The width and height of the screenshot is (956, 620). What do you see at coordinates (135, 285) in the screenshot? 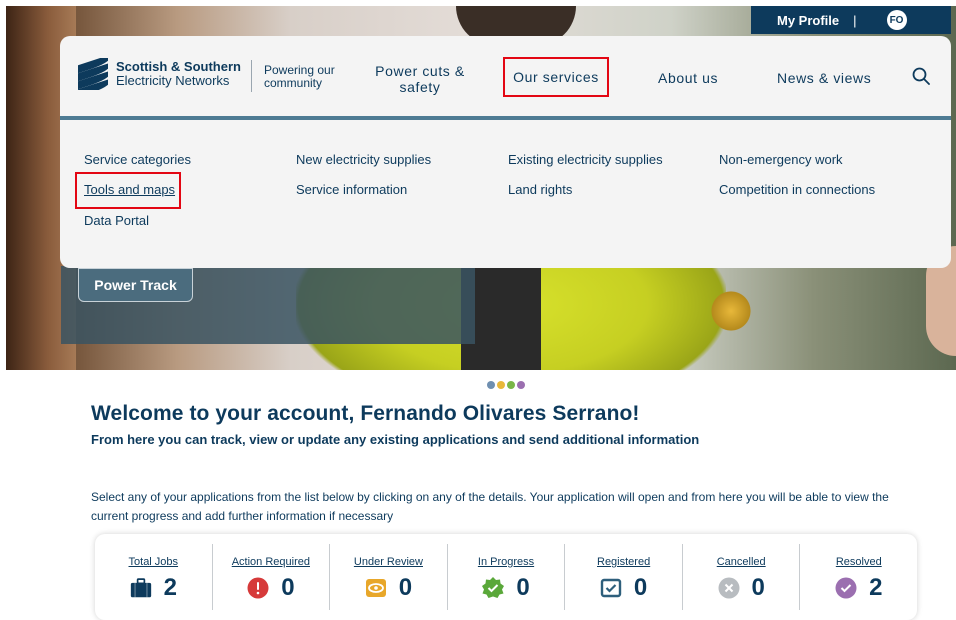
I see `power-track-button: Power Track` at bounding box center [135, 285].